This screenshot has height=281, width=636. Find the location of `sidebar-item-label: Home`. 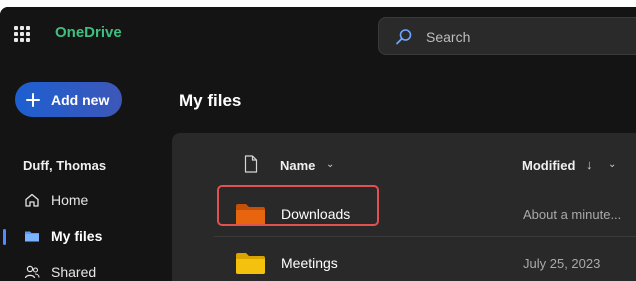

sidebar-item-label: Home is located at coordinates (70, 200).